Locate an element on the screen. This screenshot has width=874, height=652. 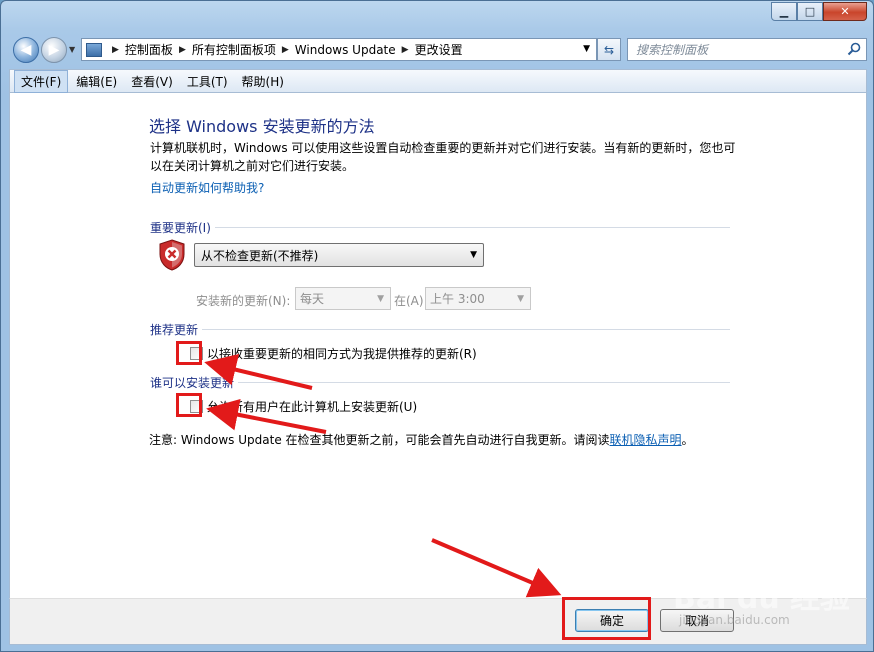
forward-arrow-icon: ▶ is located at coordinates (54, 50).